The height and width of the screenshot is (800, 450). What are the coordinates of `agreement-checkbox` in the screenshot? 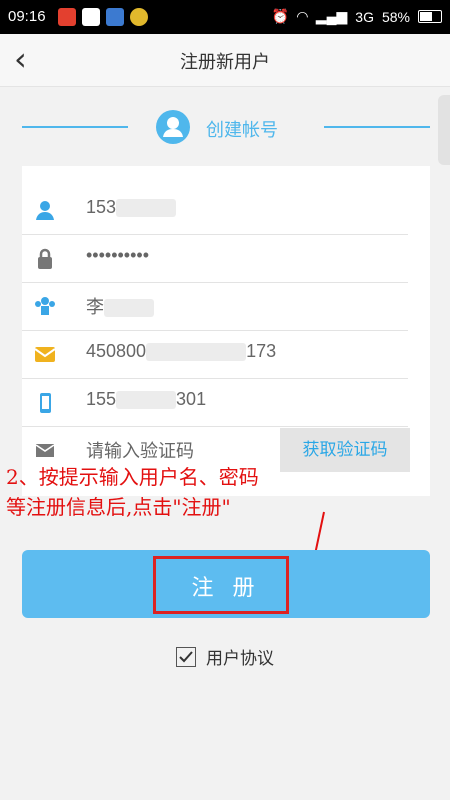 It's located at (186, 656).